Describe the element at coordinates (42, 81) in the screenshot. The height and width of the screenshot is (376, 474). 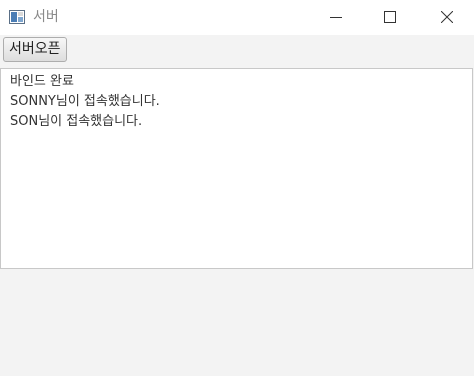
I see `log-line: 바인드 완료` at that location.